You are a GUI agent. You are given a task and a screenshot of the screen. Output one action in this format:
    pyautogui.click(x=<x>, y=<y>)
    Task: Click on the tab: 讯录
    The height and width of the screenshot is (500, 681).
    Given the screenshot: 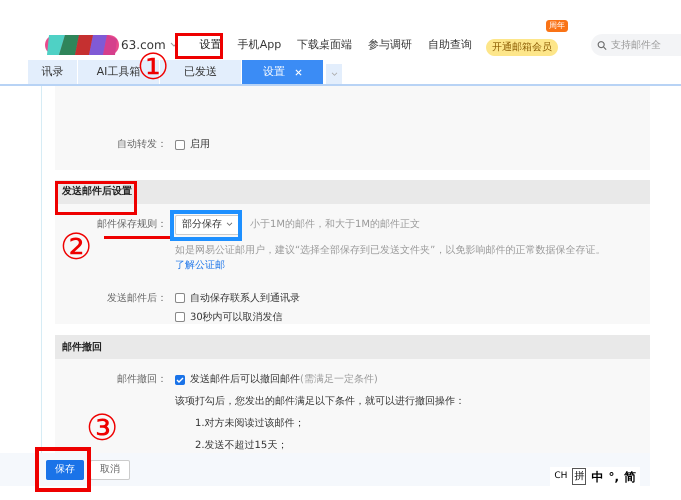 What is the action you would take?
    pyautogui.click(x=53, y=72)
    